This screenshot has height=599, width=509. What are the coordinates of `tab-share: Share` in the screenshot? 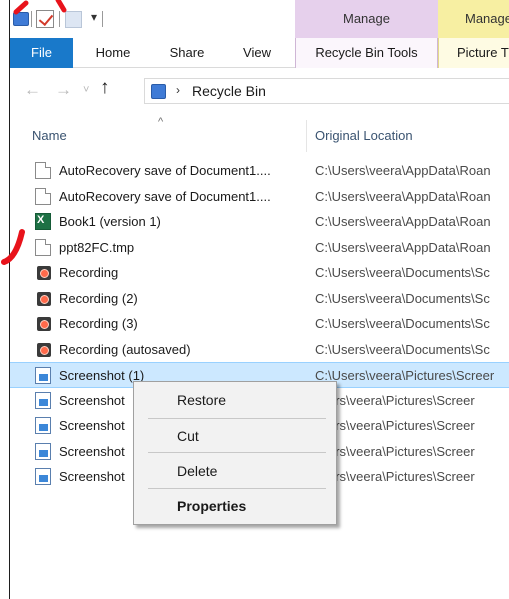 It's located at (187, 53).